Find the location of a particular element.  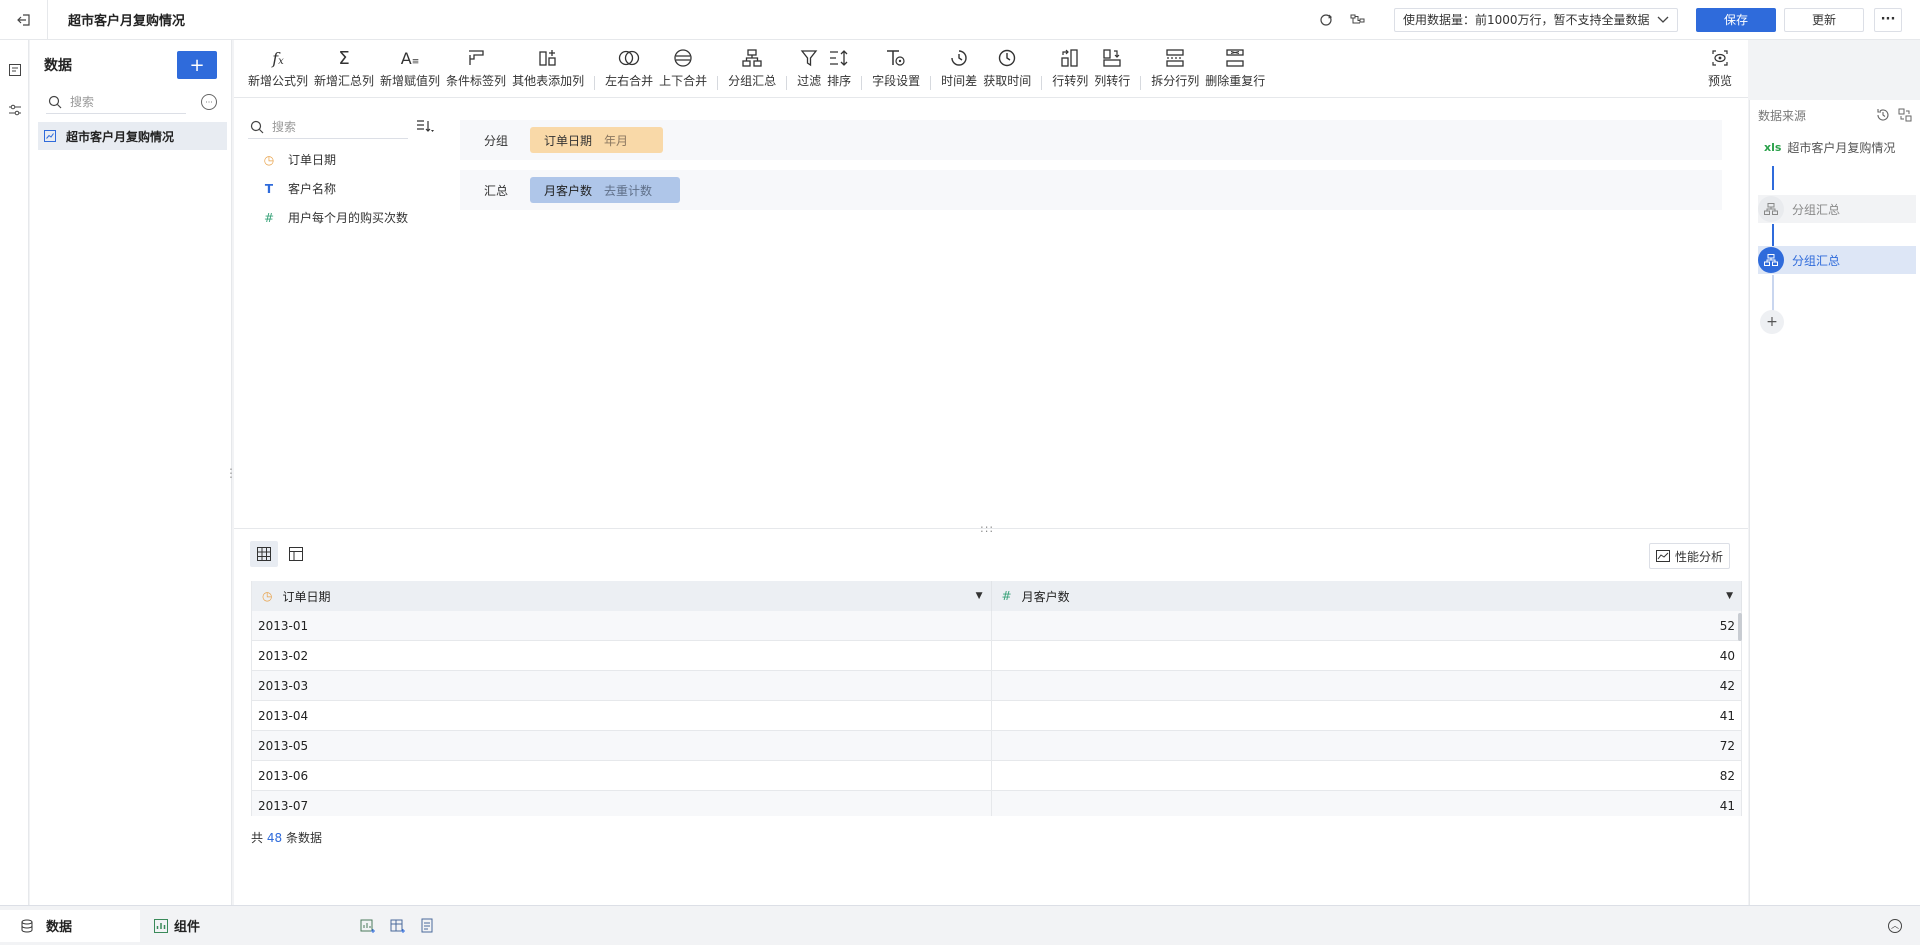

field-item: # 用户每个月的购买次数 is located at coordinates (345, 217).